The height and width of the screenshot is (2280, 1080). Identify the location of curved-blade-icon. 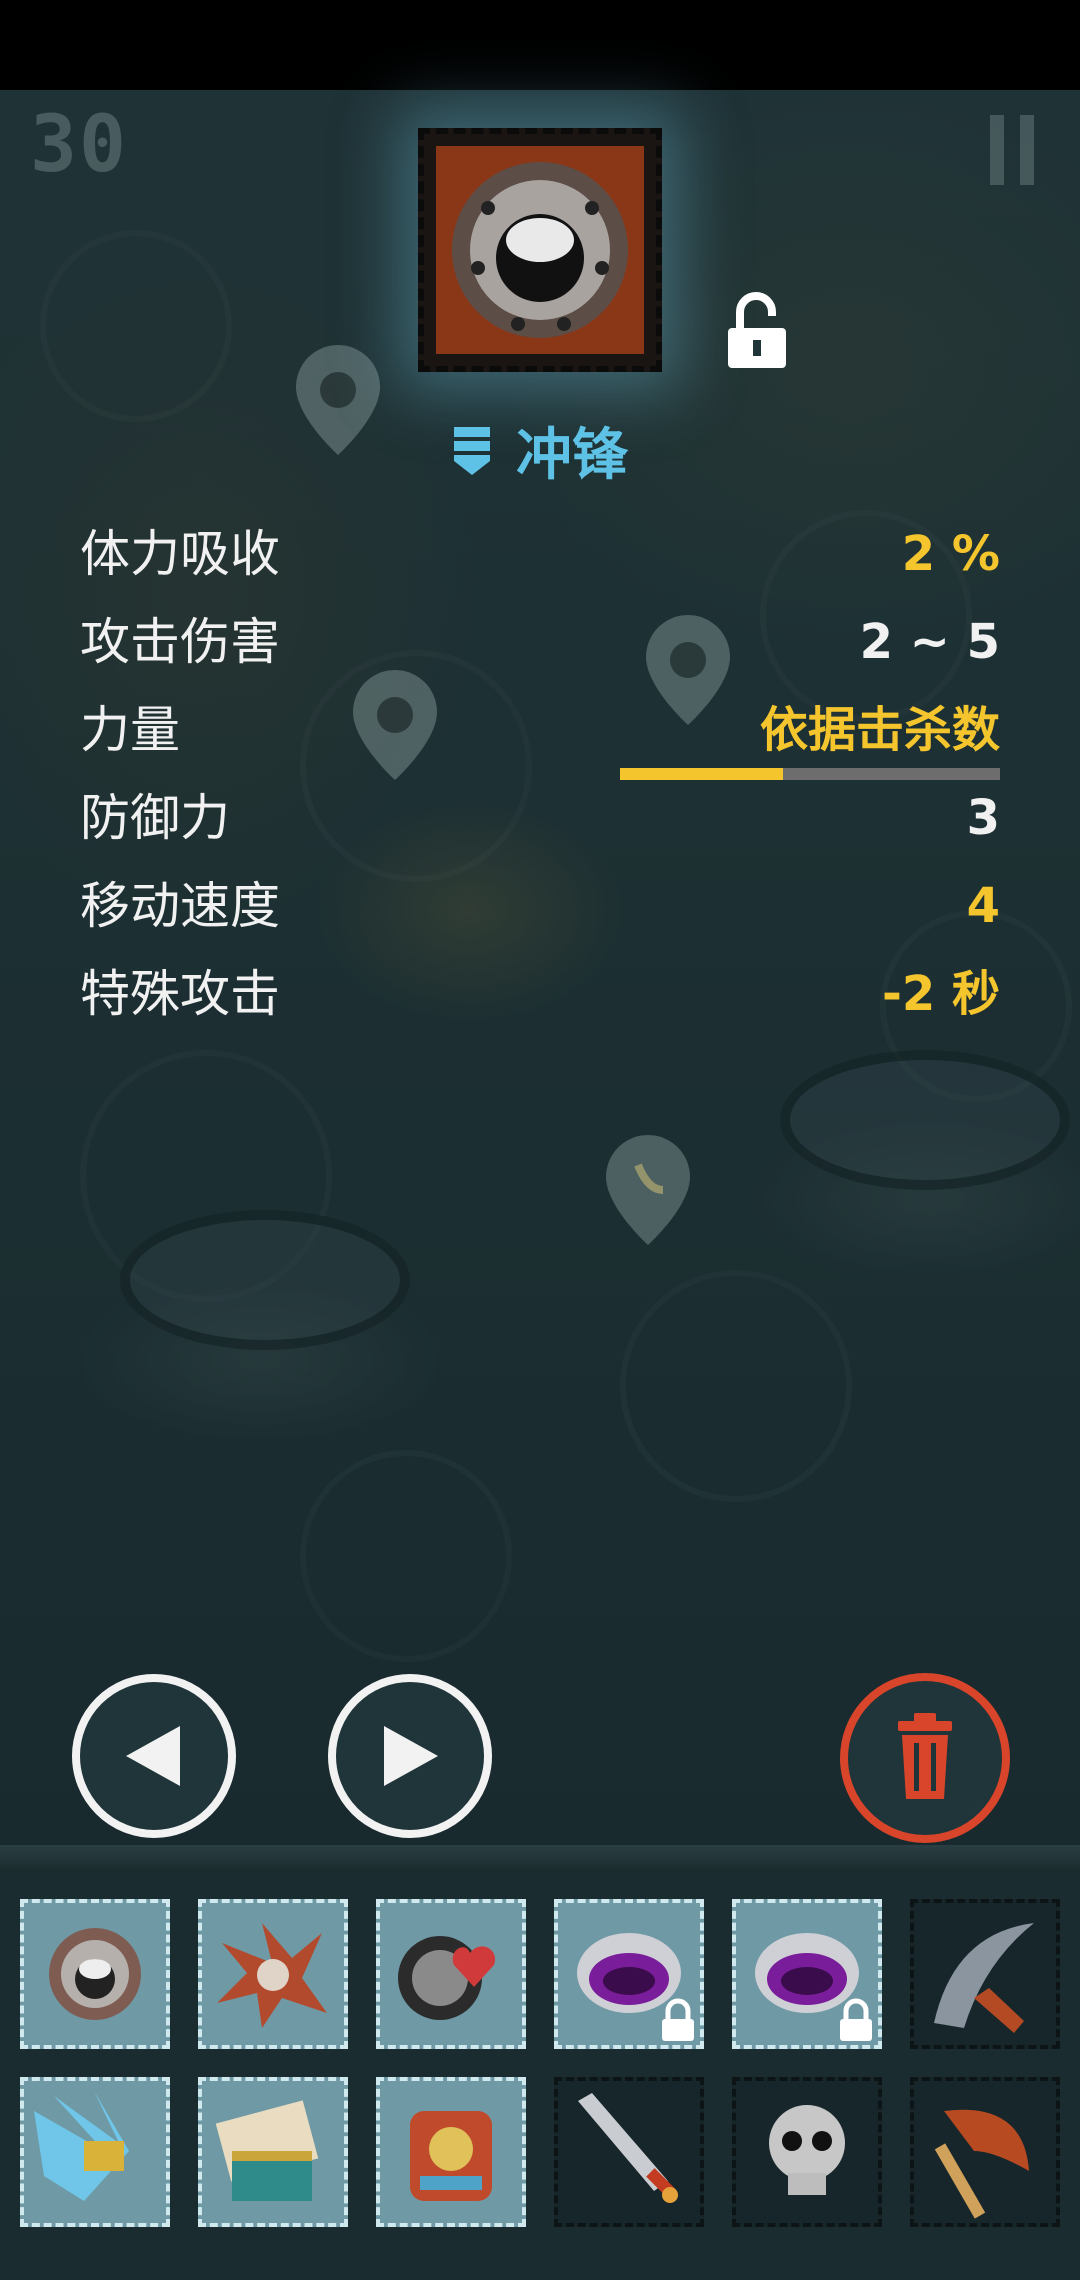
(985, 1974).